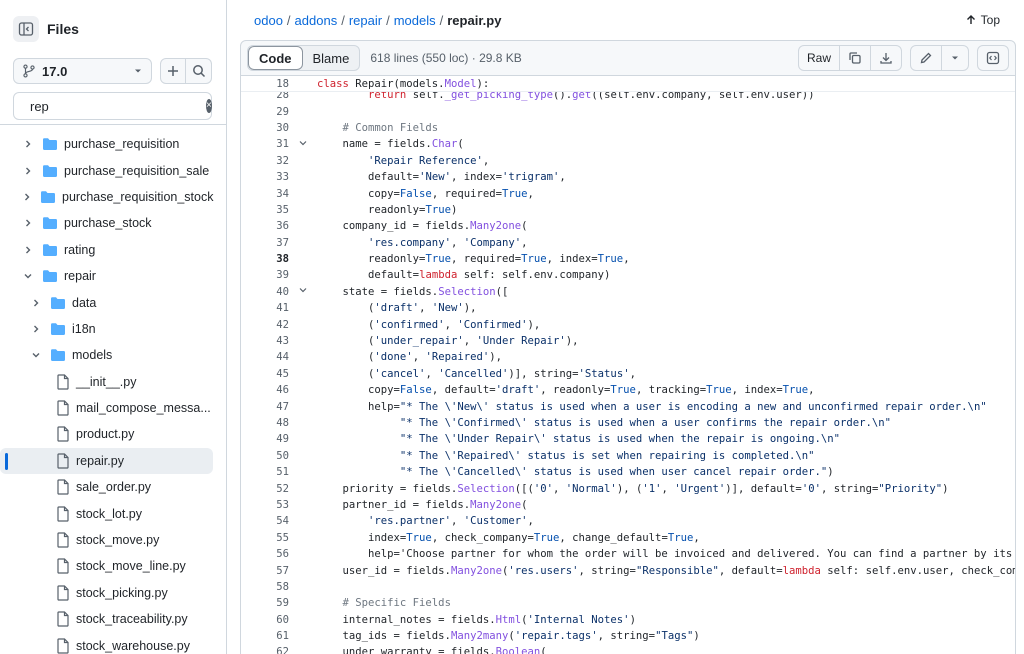 Image resolution: width=1024 pixels, height=654 pixels. What do you see at coordinates (265, 210) in the screenshot?
I see `line-number: 35` at bounding box center [265, 210].